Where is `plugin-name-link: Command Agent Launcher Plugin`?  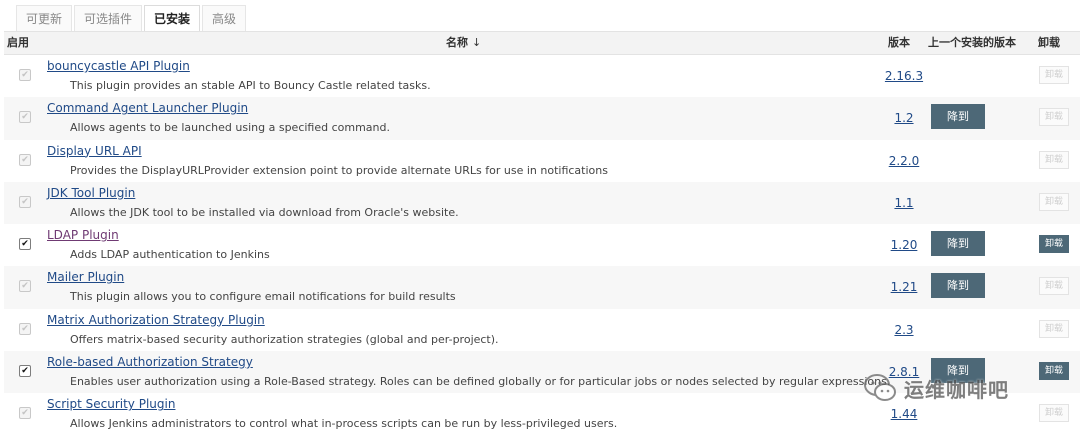
plugin-name-link: Command Agent Launcher Plugin is located at coordinates (147, 108).